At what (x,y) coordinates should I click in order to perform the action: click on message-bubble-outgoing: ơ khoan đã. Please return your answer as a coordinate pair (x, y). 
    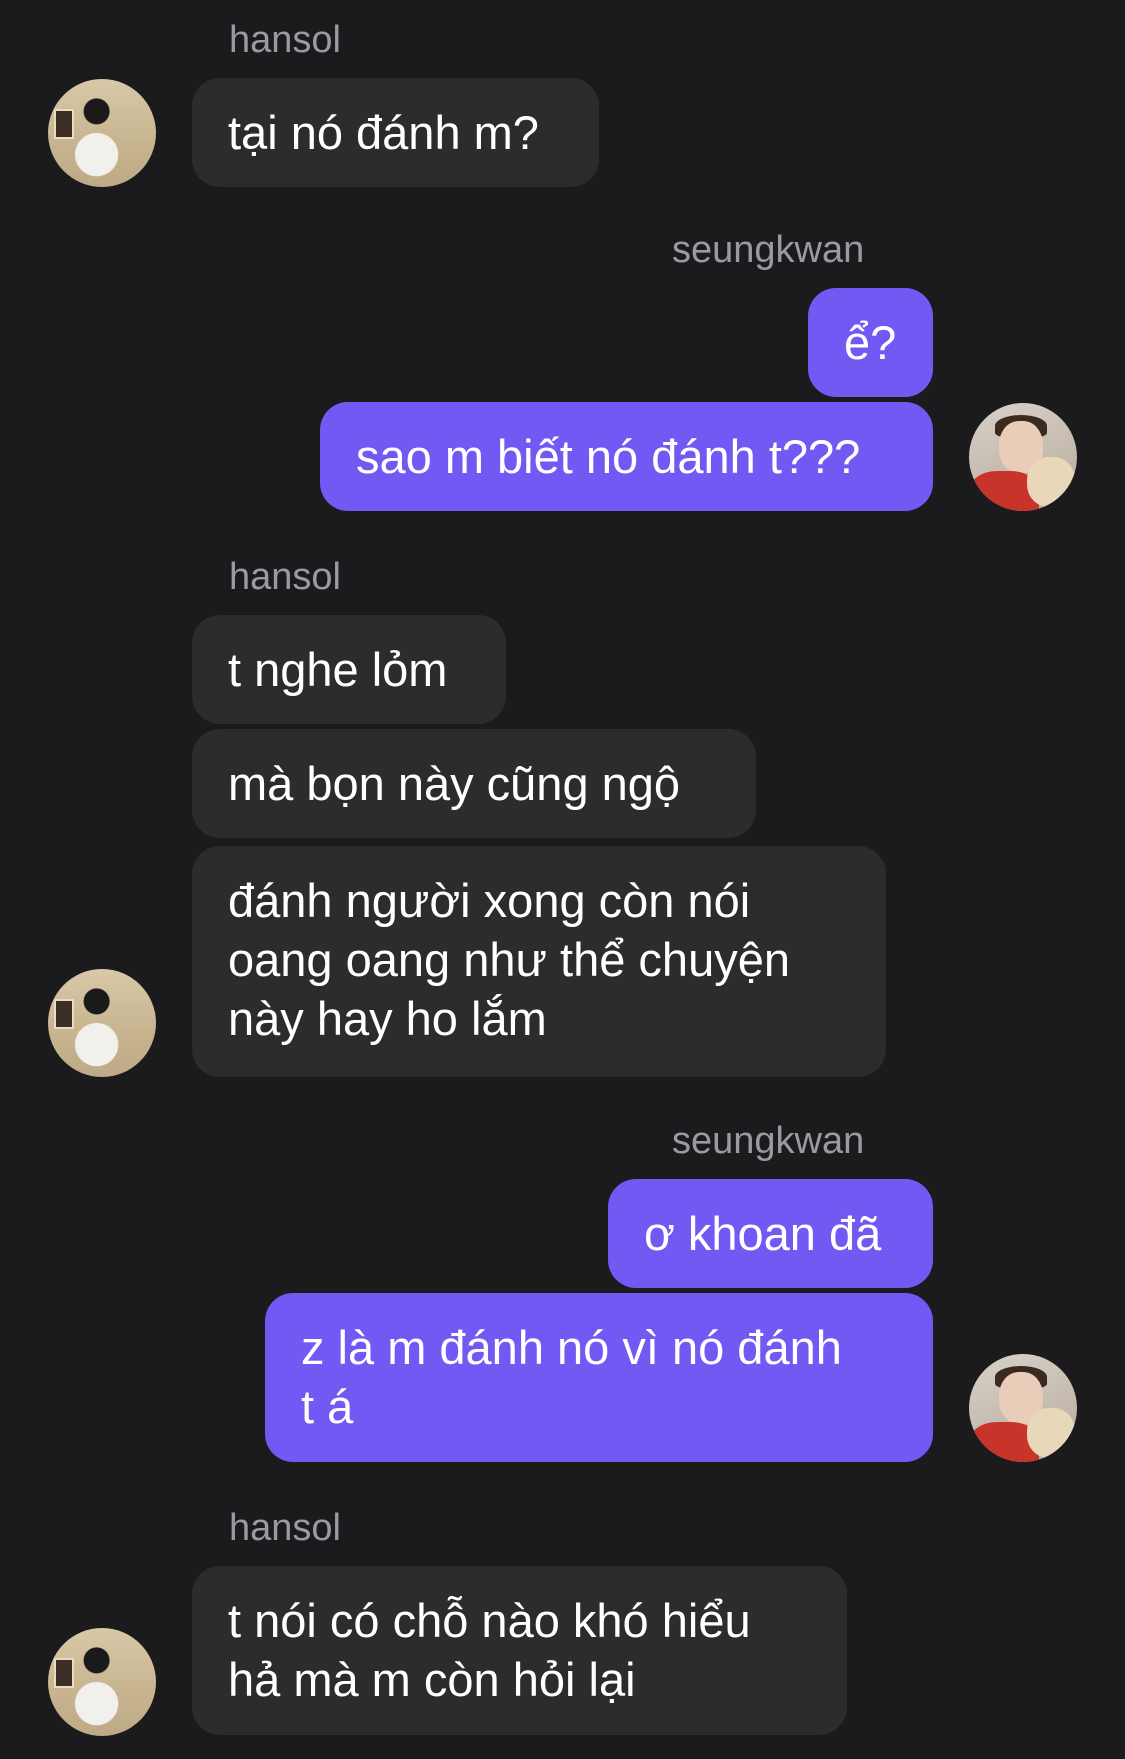
    Looking at the image, I should click on (770, 1233).